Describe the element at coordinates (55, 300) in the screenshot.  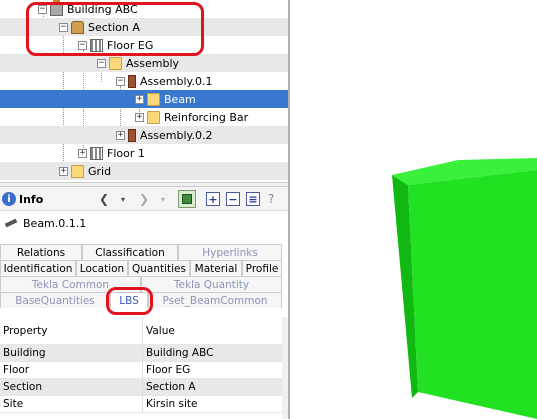
I see `tab-basequantities: BaseQuantities` at that location.